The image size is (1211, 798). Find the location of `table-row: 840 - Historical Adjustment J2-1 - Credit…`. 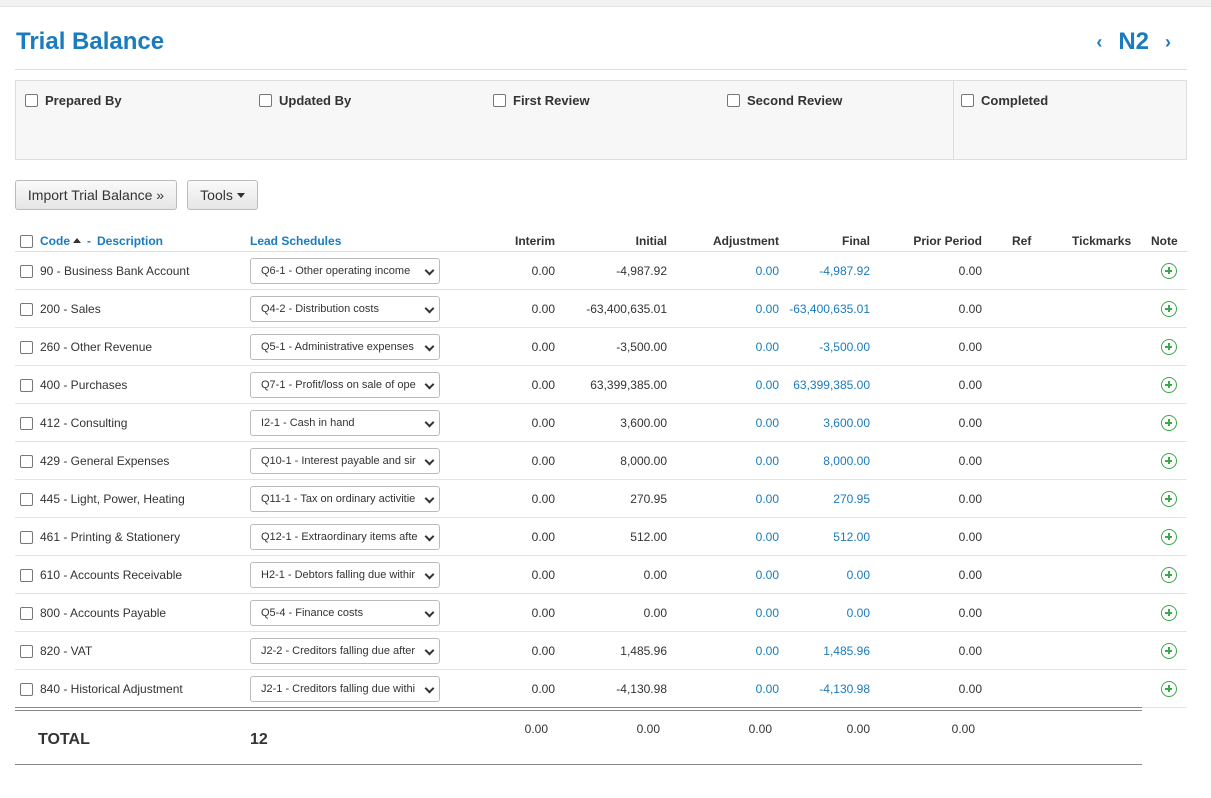

table-row: 840 - Historical Adjustment J2-1 - Credit… is located at coordinates (601, 689).